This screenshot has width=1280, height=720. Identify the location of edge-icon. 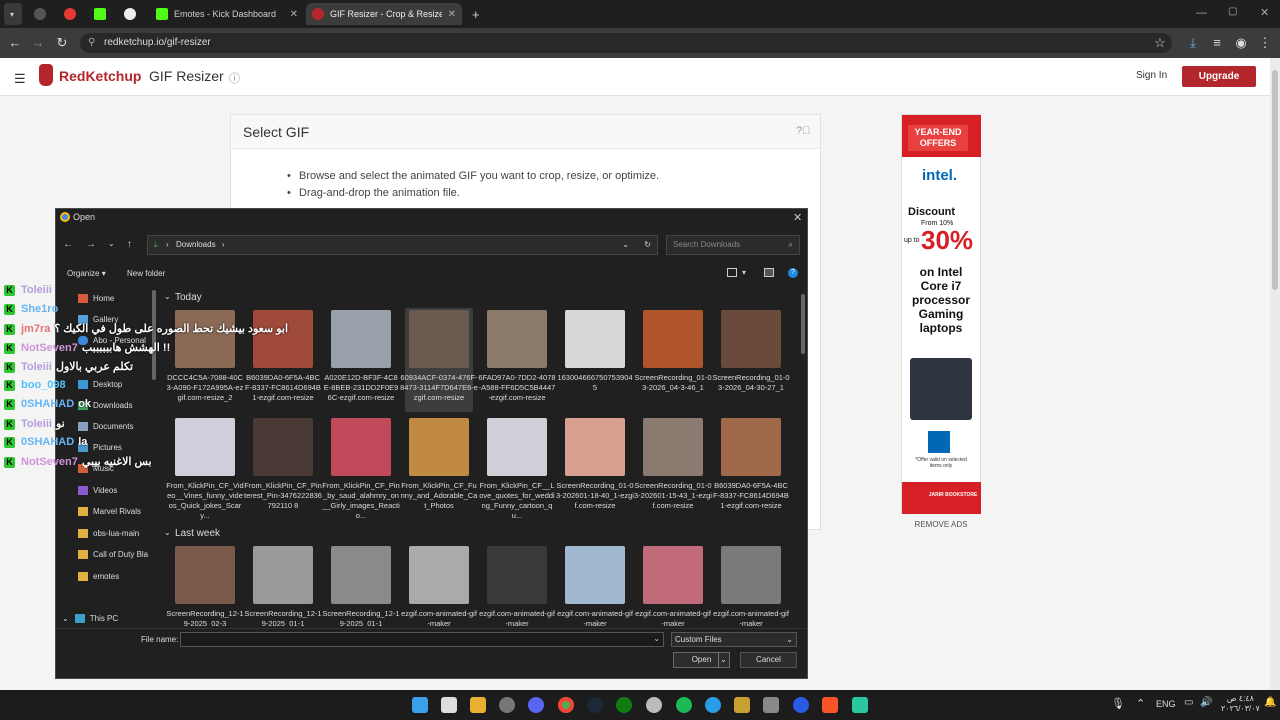
(713, 705).